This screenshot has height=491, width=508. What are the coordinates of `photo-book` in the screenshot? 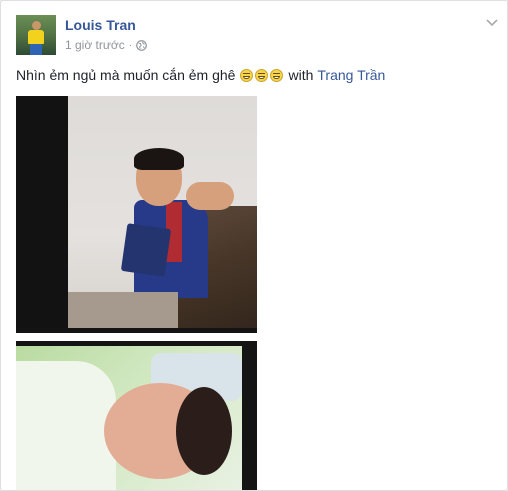 It's located at (146, 250).